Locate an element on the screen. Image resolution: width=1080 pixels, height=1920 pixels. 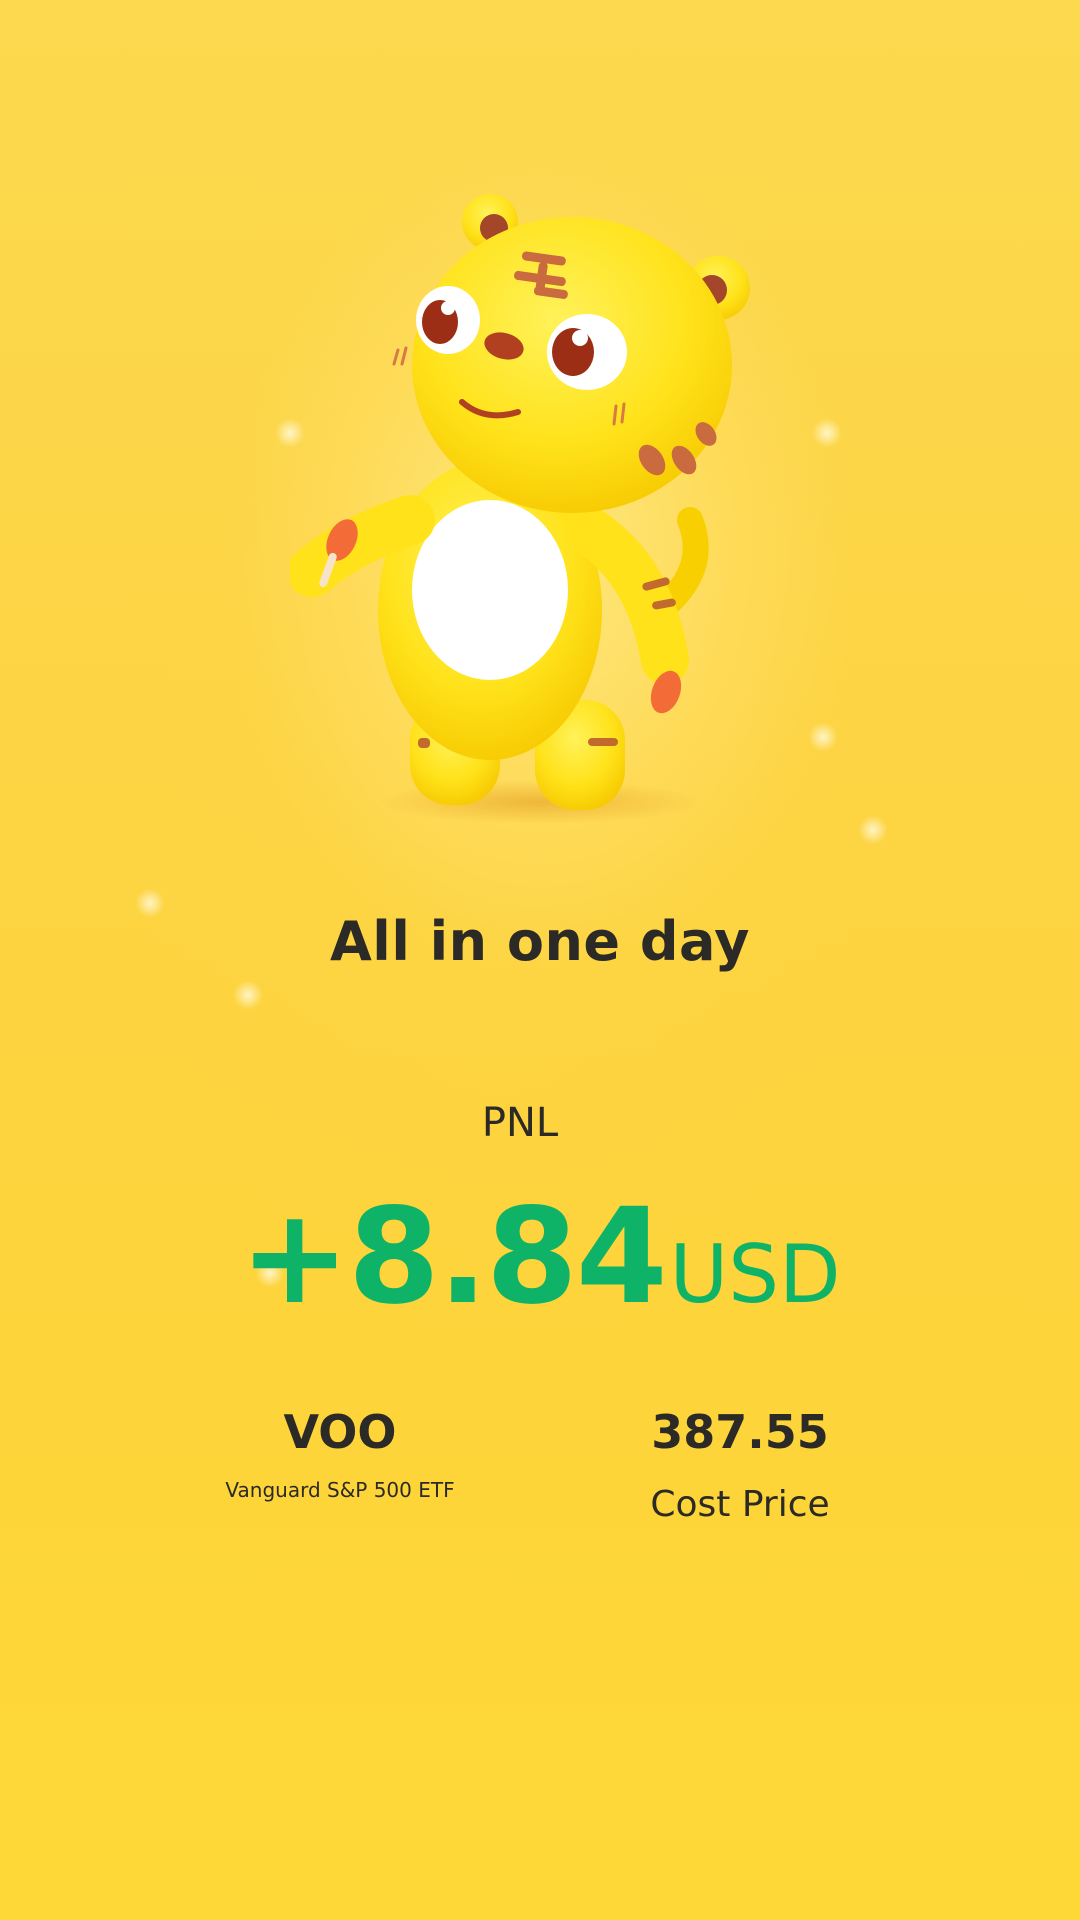
pnl-value: +8.84USD is located at coordinates (540, 1257).